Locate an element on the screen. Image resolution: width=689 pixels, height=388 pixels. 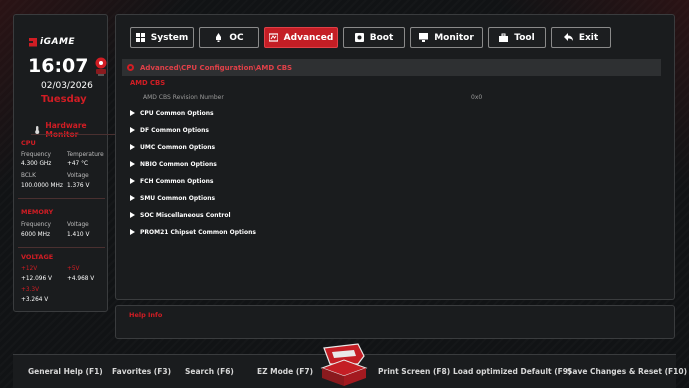
cpu-temperature-value: +47 °C is located at coordinates (78, 164).